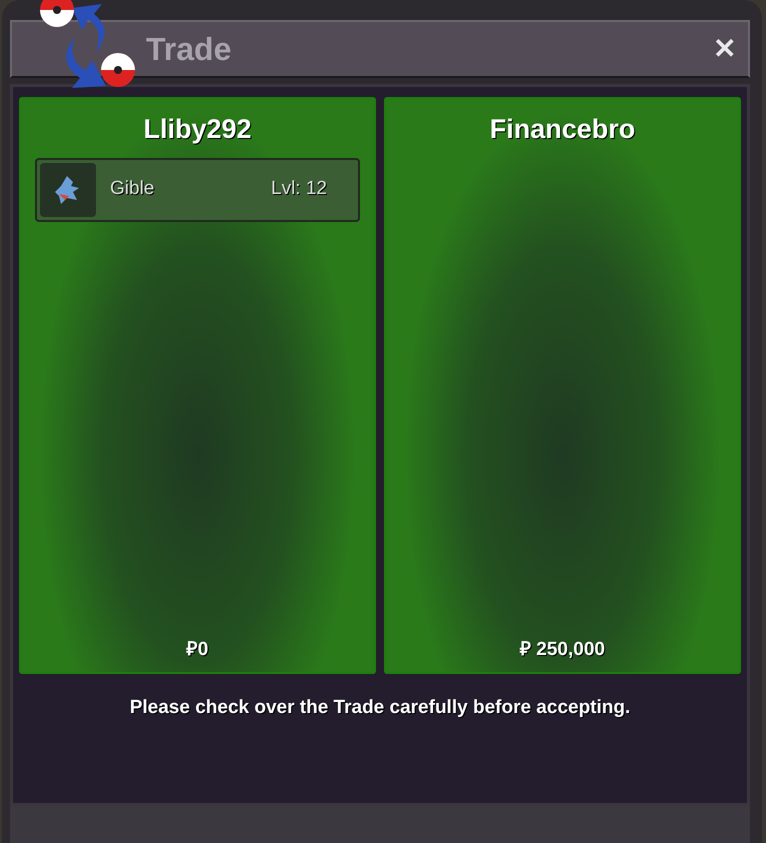 The width and height of the screenshot is (766, 843). What do you see at coordinates (724, 49) in the screenshot?
I see `close-button: ✕` at bounding box center [724, 49].